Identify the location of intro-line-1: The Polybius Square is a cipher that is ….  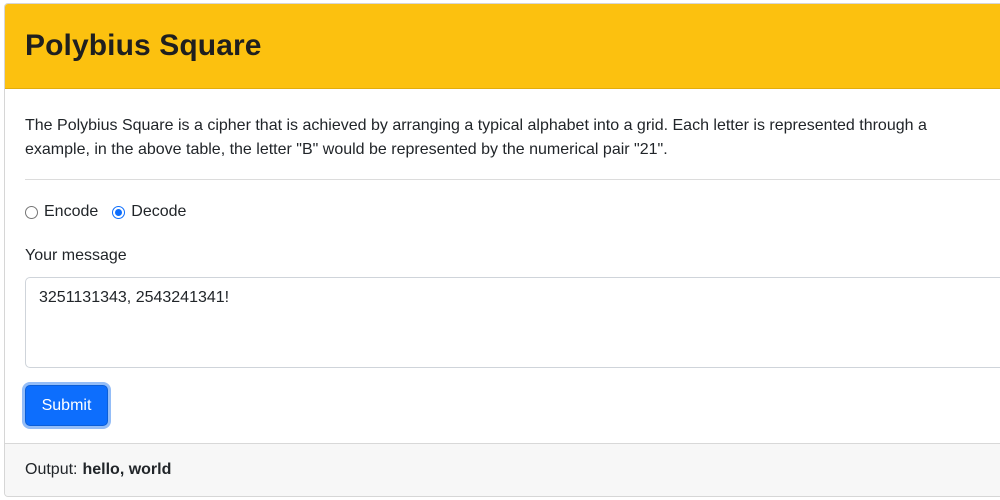
(476, 125).